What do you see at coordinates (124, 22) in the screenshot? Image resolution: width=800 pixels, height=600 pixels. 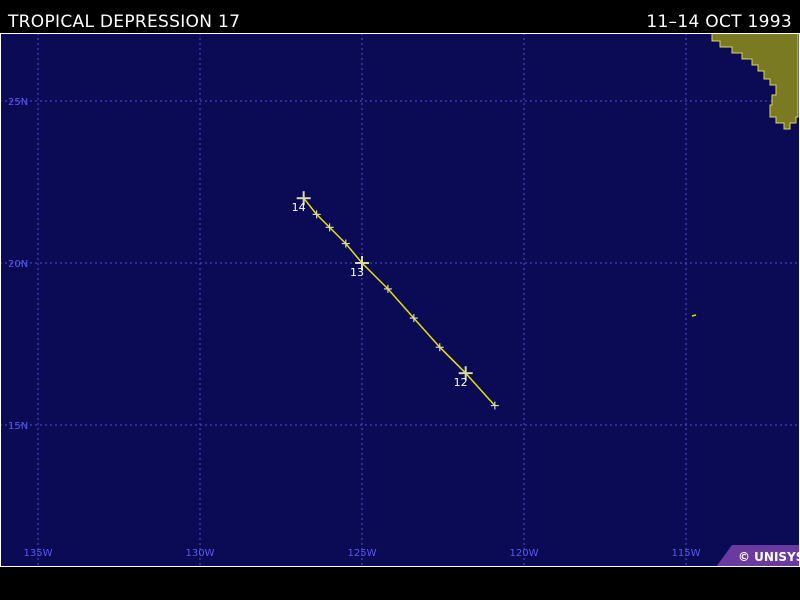 I see `storm-title: TROPICAL DEPRESSION 17` at bounding box center [124, 22].